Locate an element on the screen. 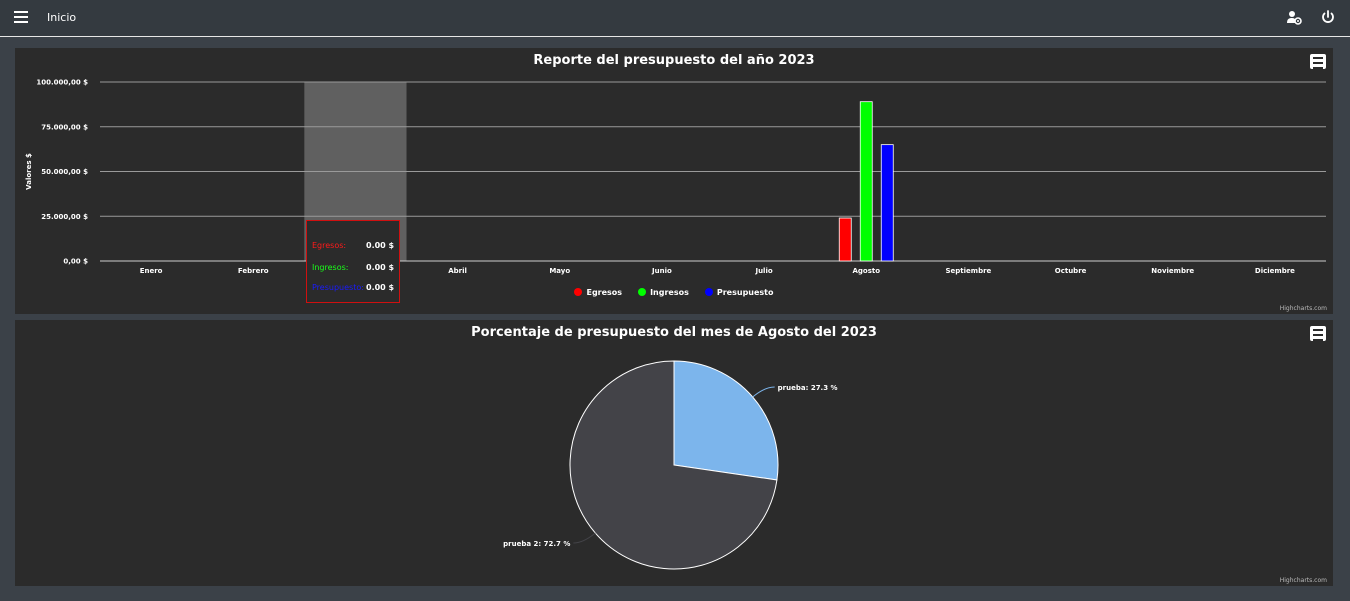 The image size is (1350, 601). power-icon is located at coordinates (1328, 17).